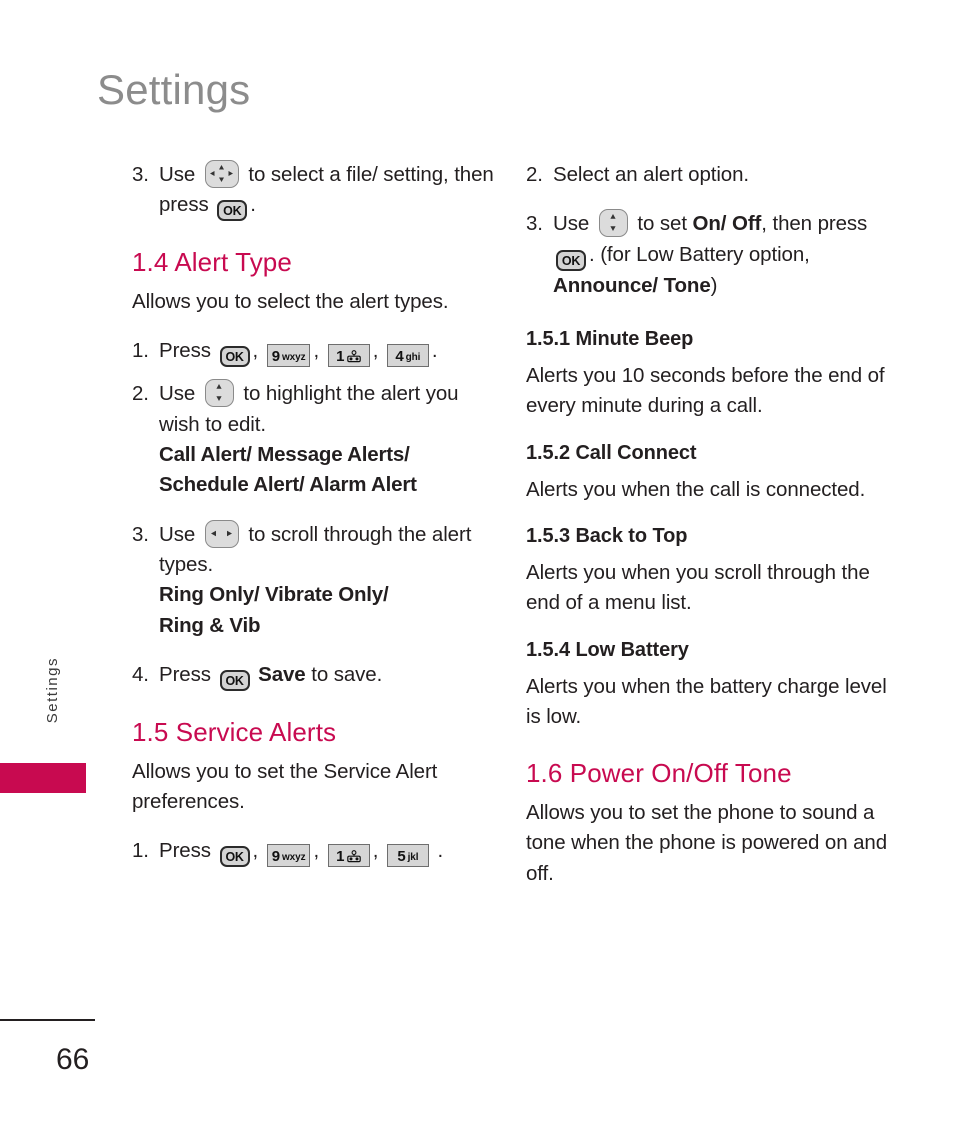 Image resolution: width=954 pixels, height=1145 pixels. I want to click on keypad-key-5-icon: 5 jkl, so click(407, 856).